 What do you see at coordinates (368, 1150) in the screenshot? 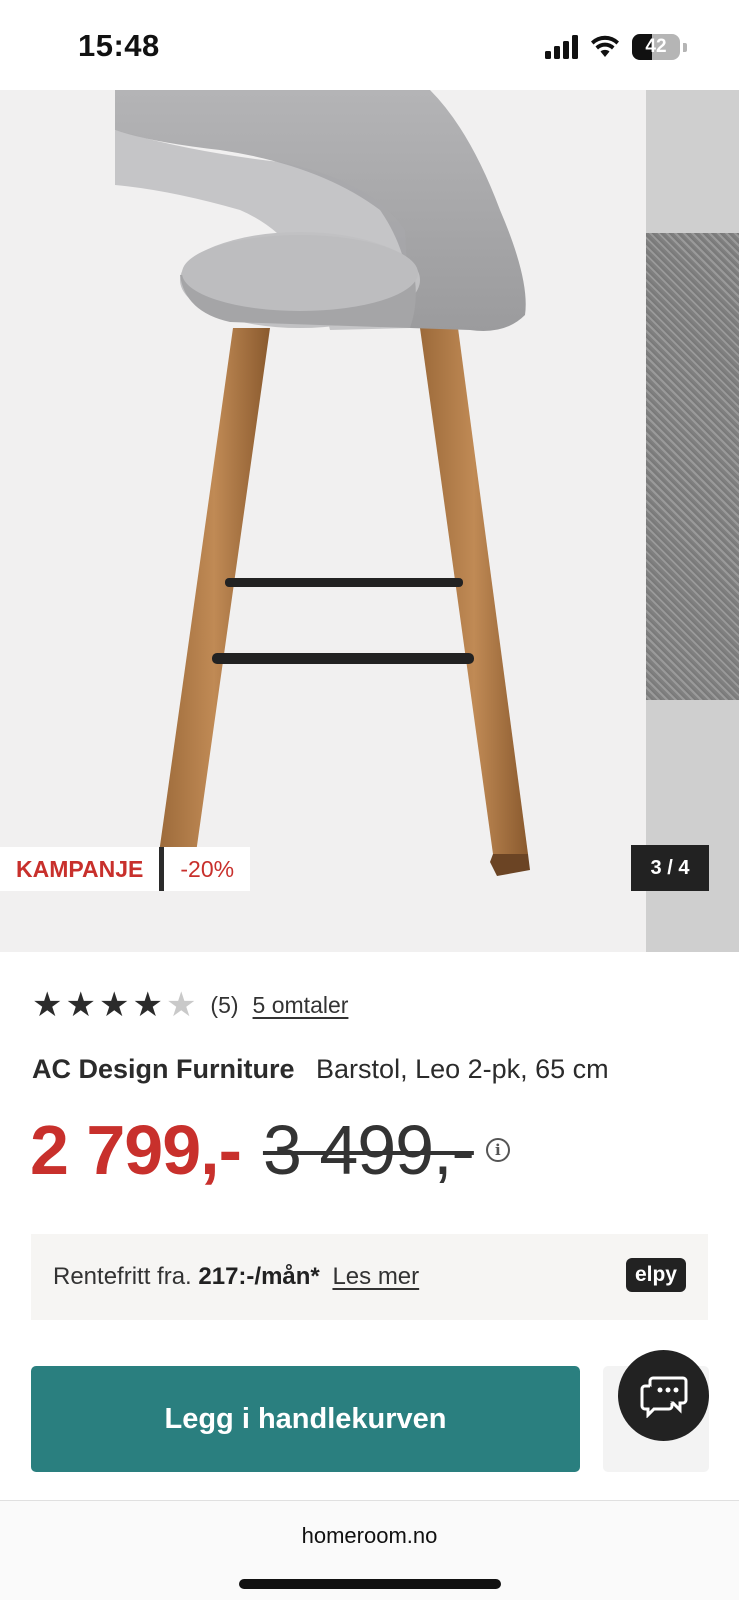
I see `original-price: 3 499,-` at bounding box center [368, 1150].